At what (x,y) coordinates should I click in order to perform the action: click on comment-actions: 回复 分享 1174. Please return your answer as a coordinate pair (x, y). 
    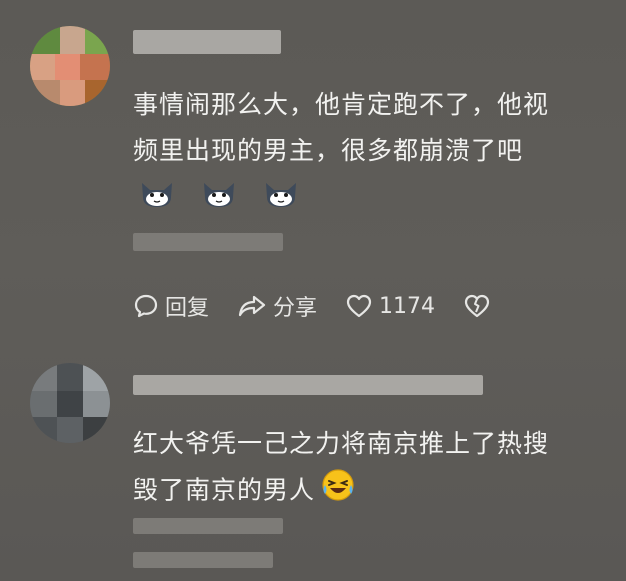
    Looking at the image, I should click on (329, 306).